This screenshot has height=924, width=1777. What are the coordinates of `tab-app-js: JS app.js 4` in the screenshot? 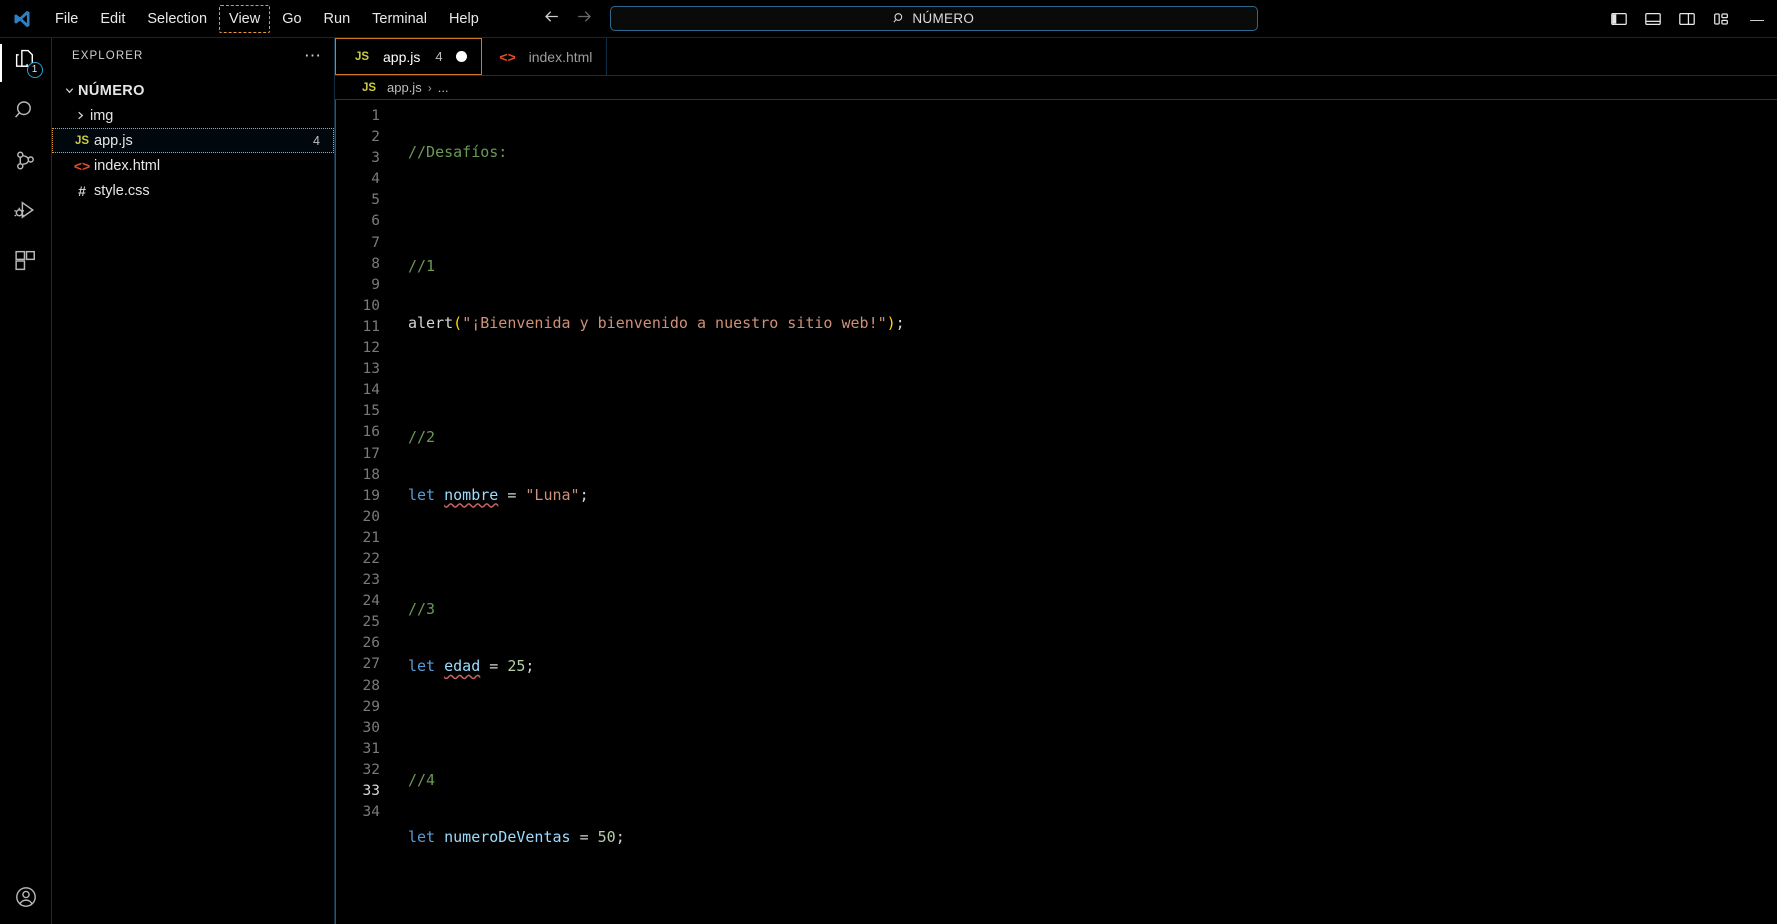 It's located at (408, 56).